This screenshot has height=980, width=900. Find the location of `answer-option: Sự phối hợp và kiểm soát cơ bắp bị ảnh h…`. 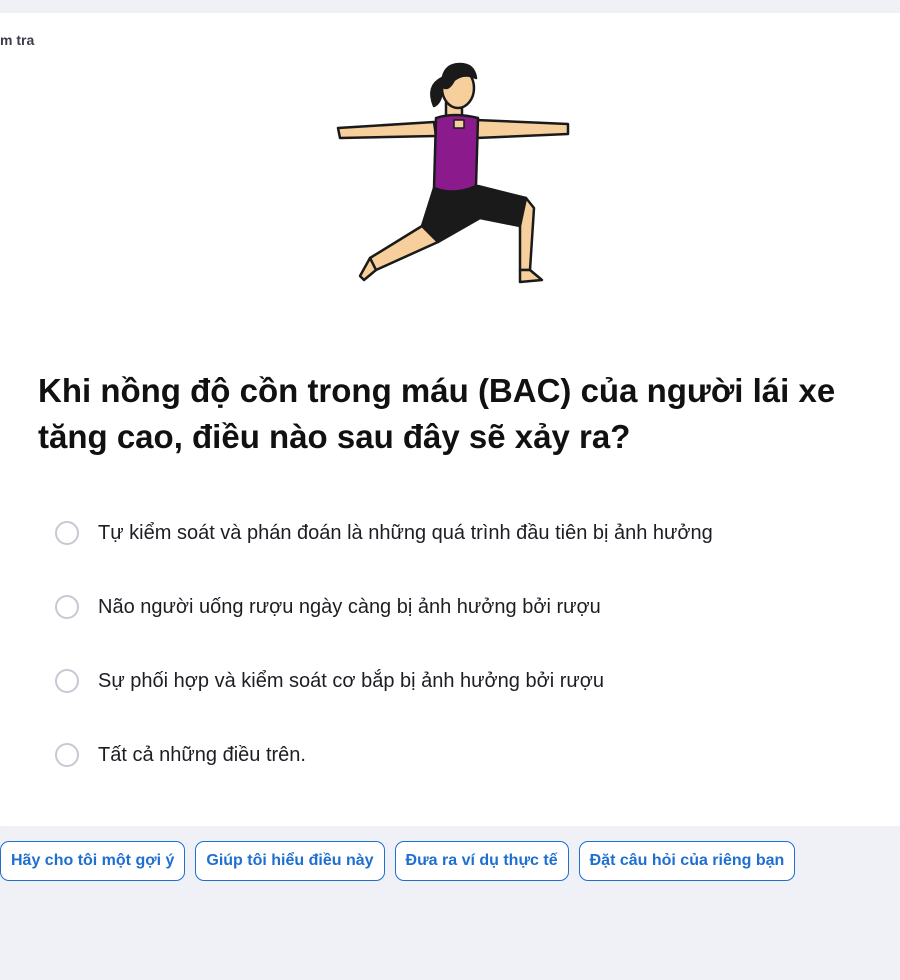

answer-option: Sự phối hợp và kiểm soát cơ bắp bị ảnh h… is located at coordinates (465, 681).